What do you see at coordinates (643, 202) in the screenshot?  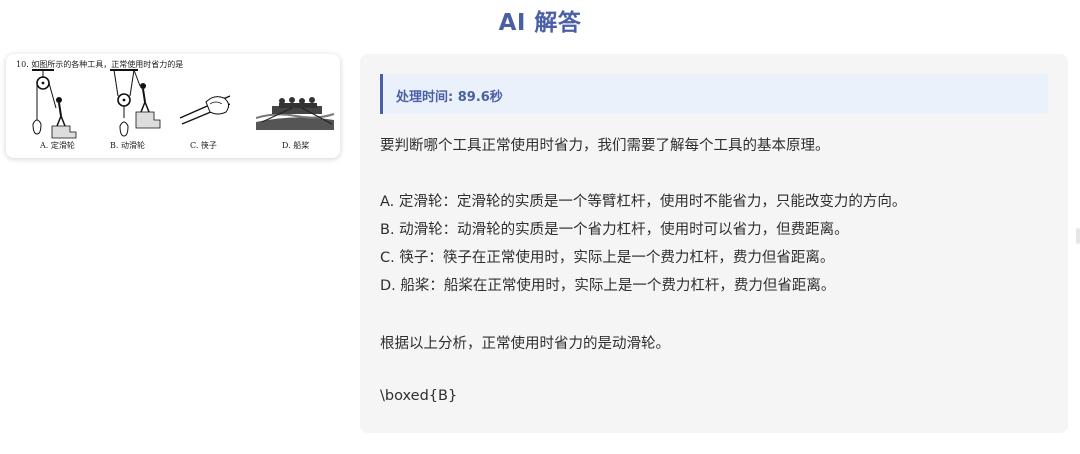 I see `answer-item-a: A. 定滑轮：定滑轮的实质是一个等臂杠杆，使用时不能省力，只能改变力的方向。` at bounding box center [643, 202].